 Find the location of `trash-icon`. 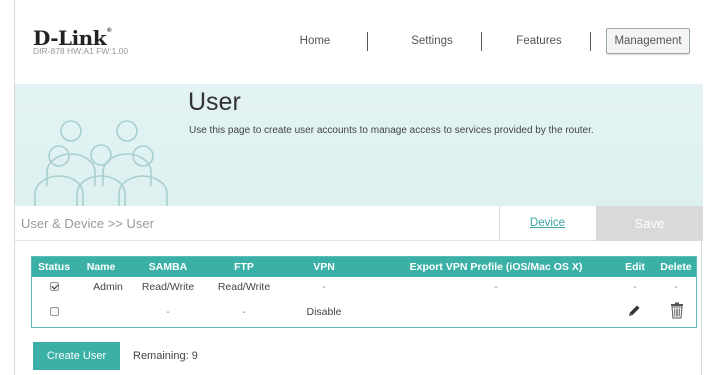

trash-icon is located at coordinates (677, 310).